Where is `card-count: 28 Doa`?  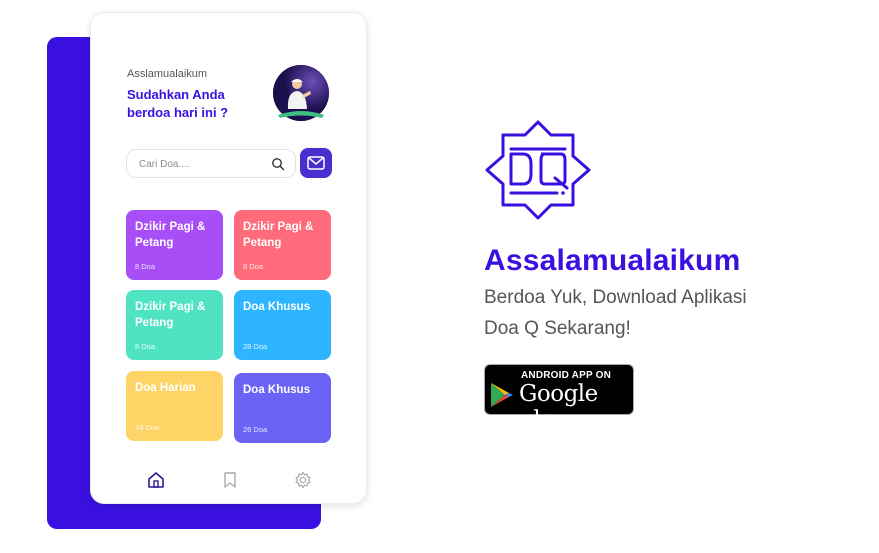 card-count: 28 Doa is located at coordinates (255, 346).